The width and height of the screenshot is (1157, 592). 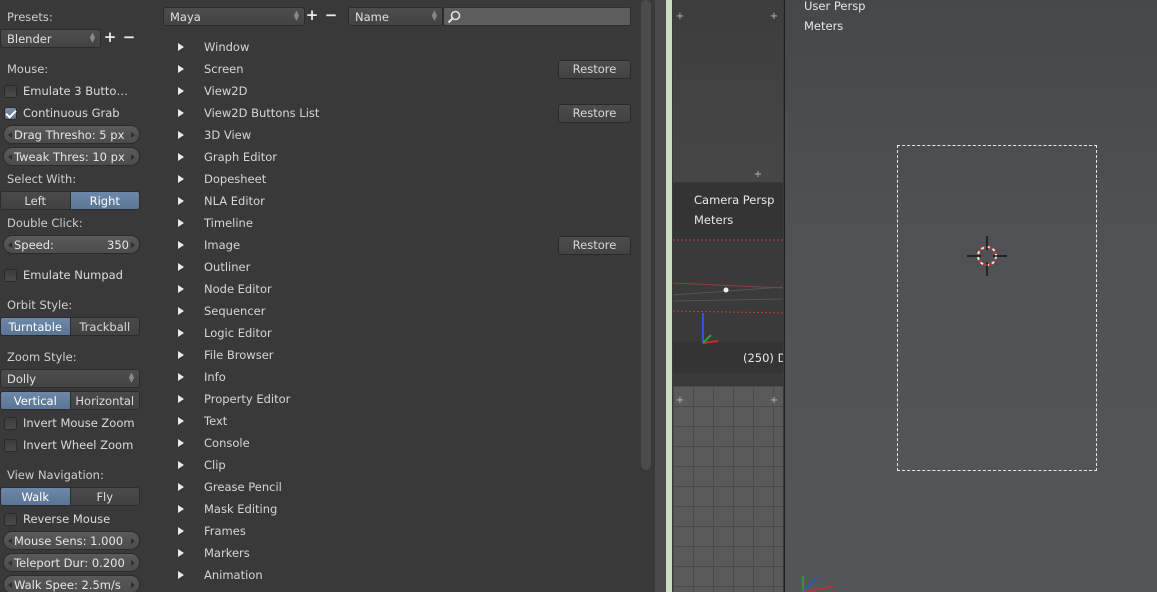 I want to click on invert-mouse-zoom-checkbox: Invert Mouse Zoom, so click(x=69, y=423).